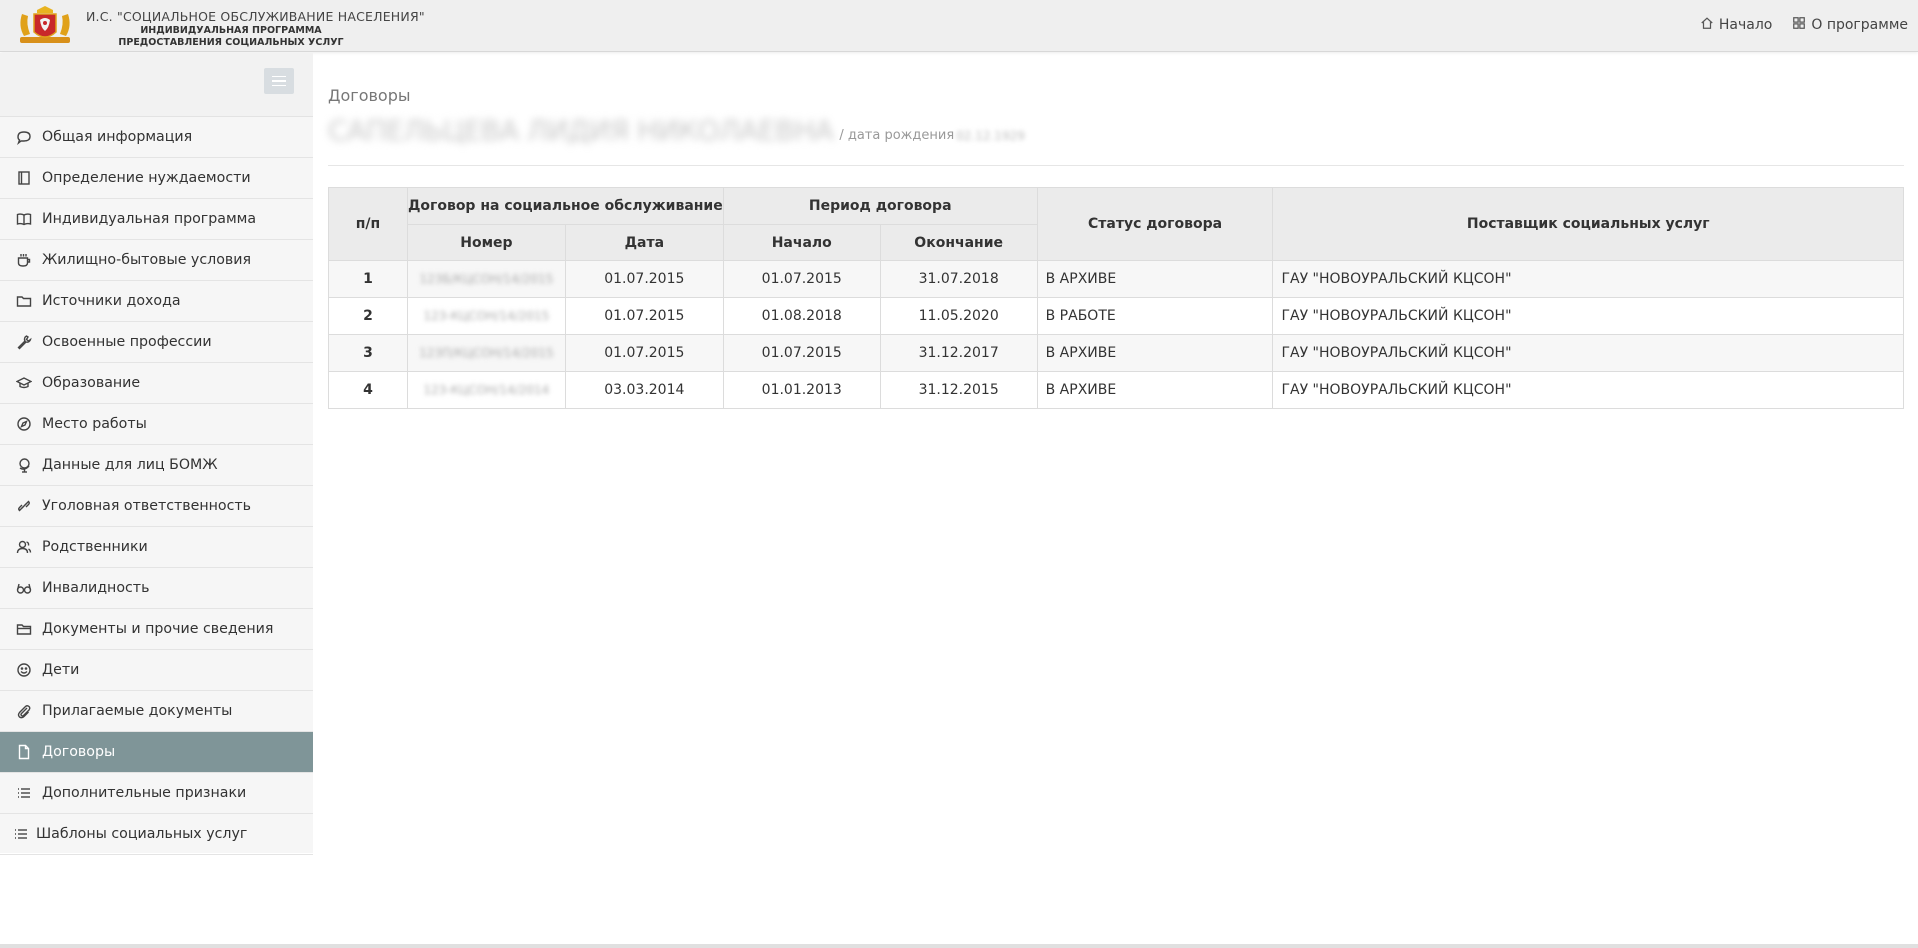  What do you see at coordinates (24, 465) in the screenshot?
I see `globe-icon` at bounding box center [24, 465].